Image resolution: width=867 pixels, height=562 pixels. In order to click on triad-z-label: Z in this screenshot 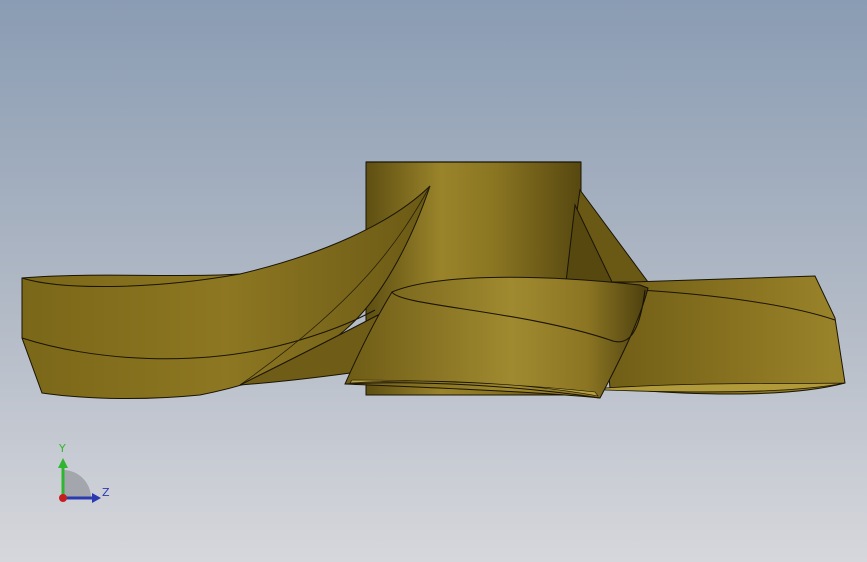, I will do `click(106, 492)`.